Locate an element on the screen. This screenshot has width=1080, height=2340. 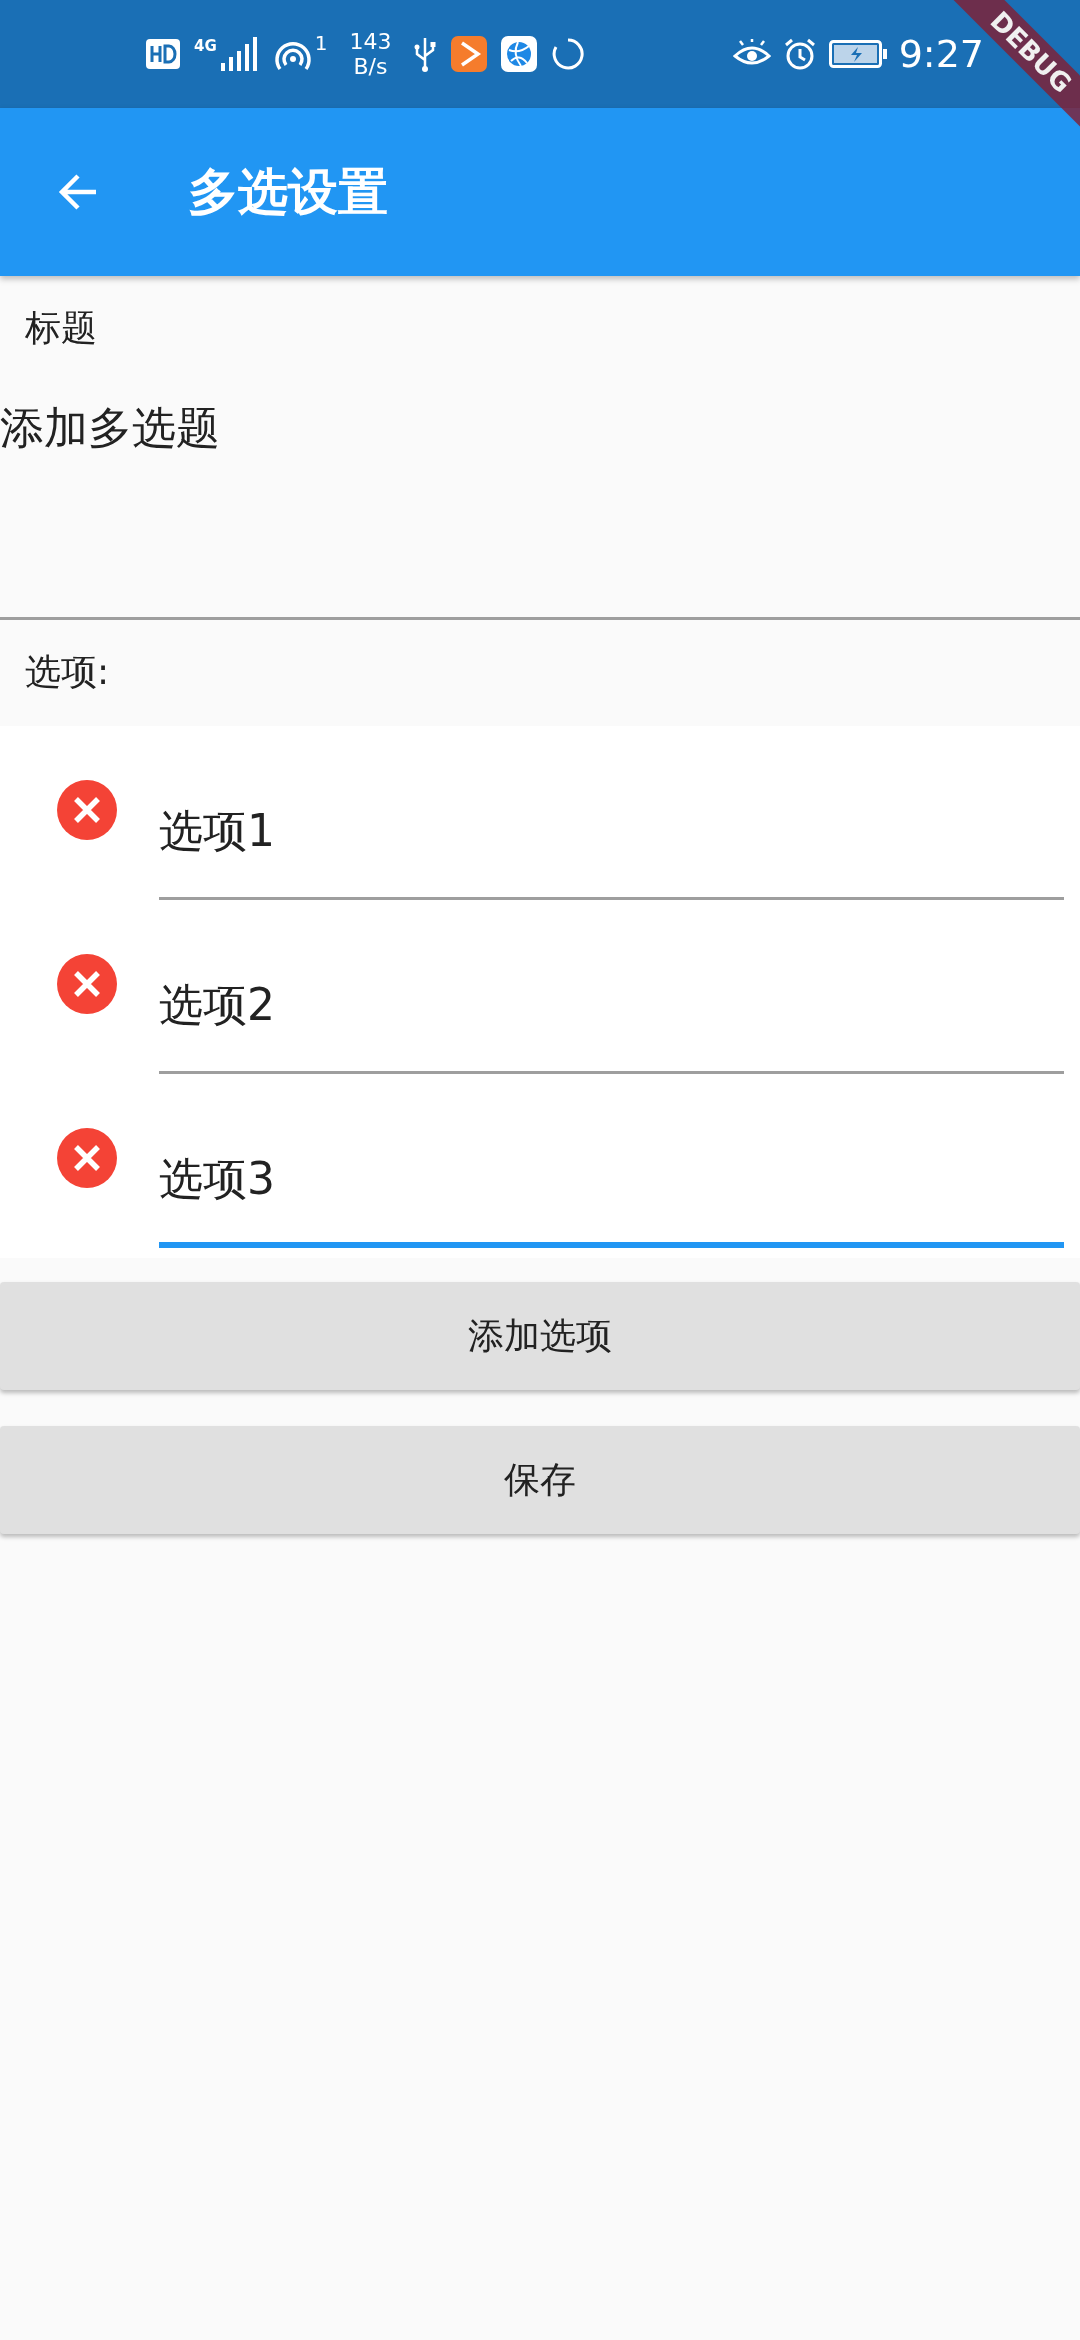
action-button: 保存 is located at coordinates (540, 1480).